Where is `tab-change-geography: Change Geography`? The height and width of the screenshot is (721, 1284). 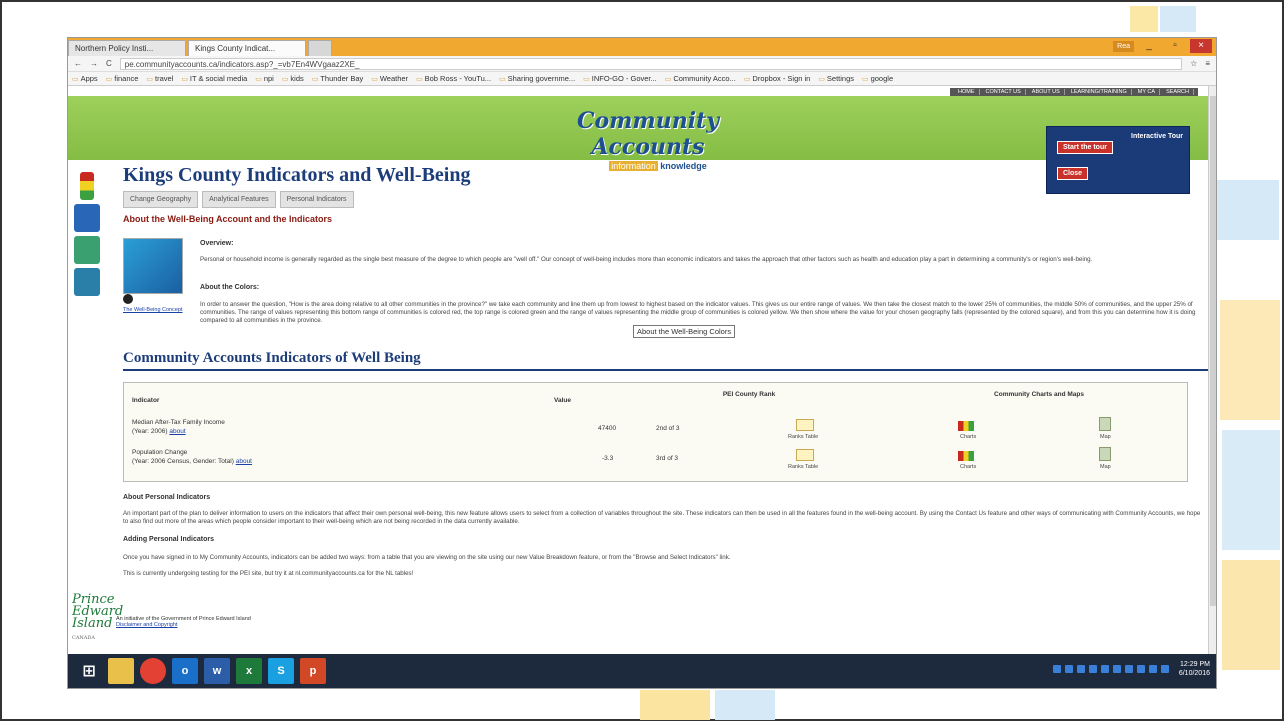
tab-change-geography: Change Geography is located at coordinates (161, 199).